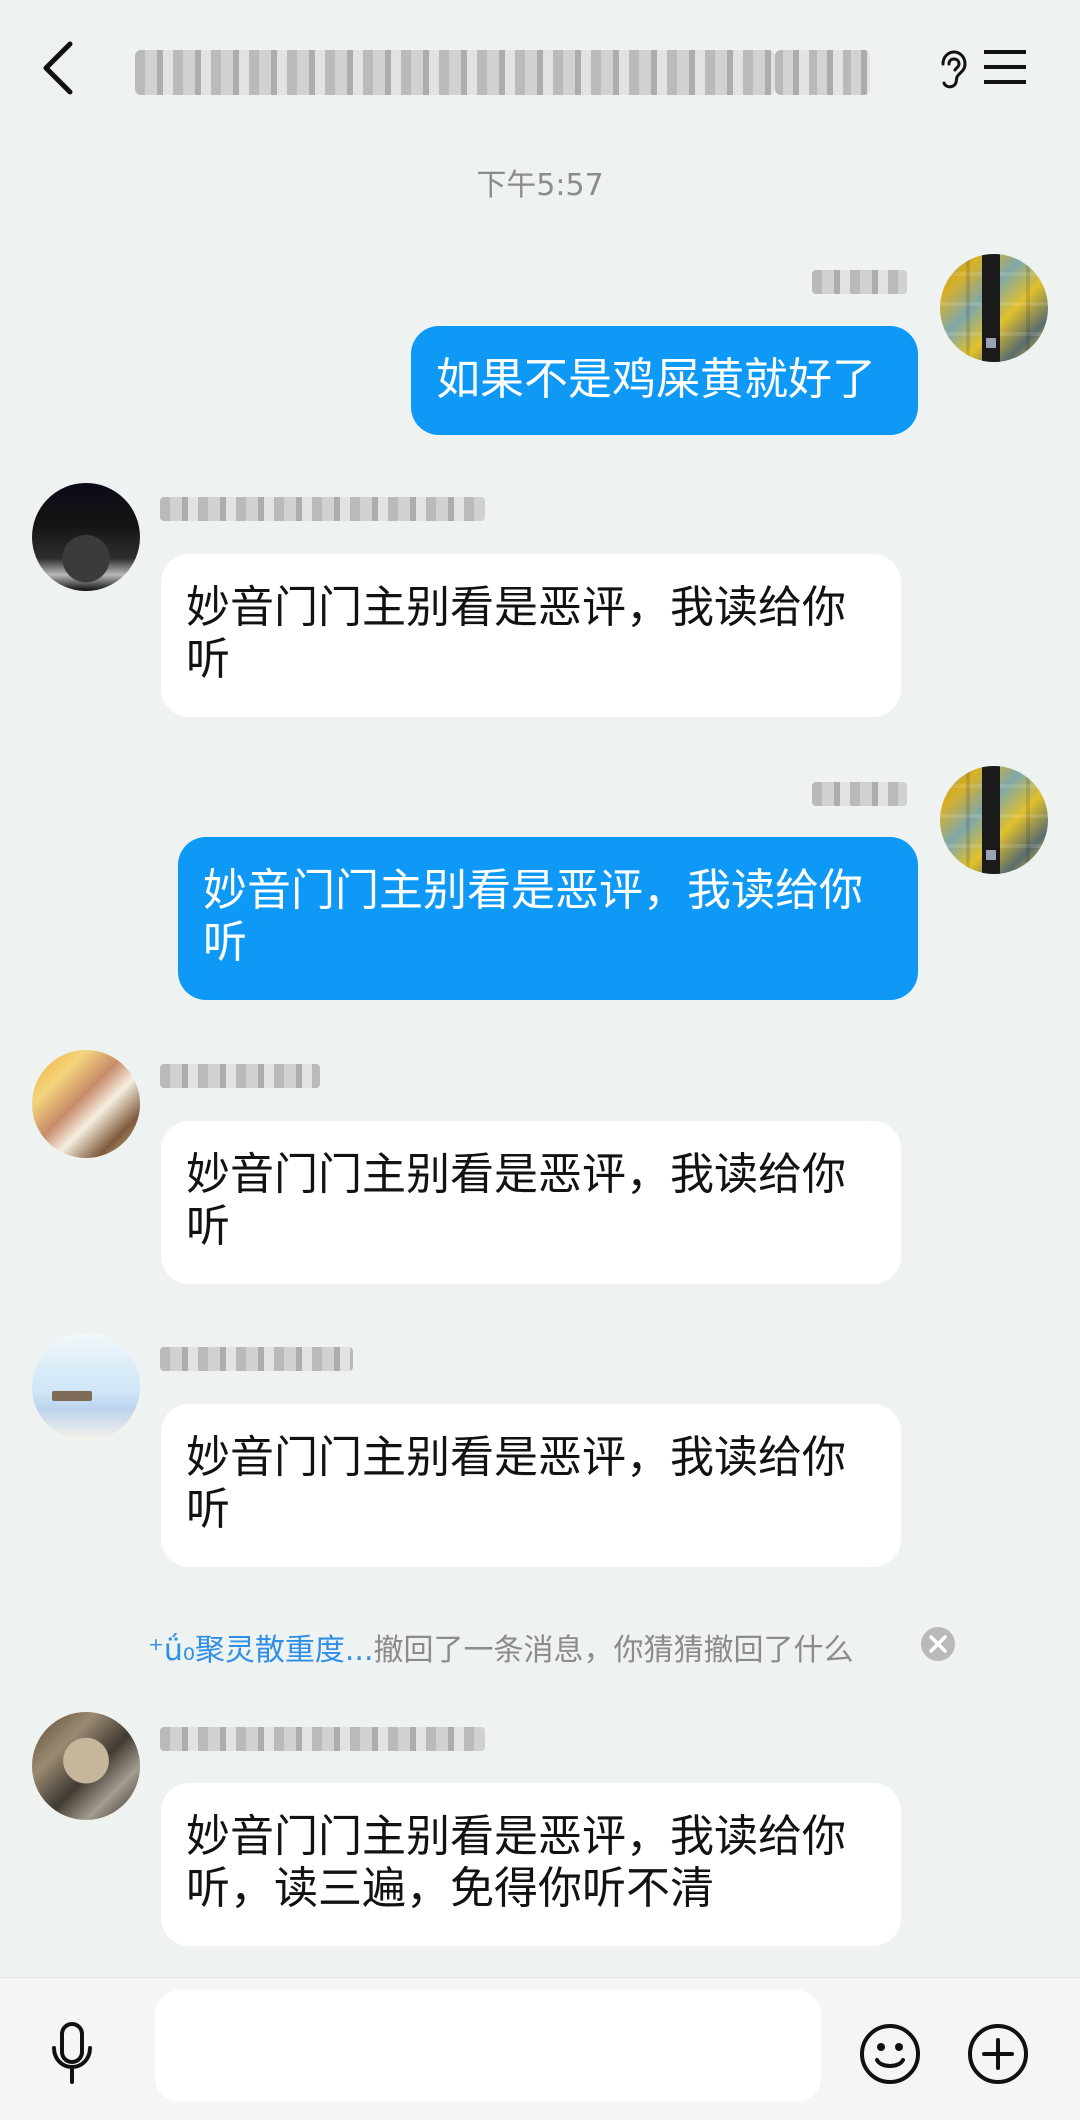  I want to click on microphone-icon, so click(72, 2055).